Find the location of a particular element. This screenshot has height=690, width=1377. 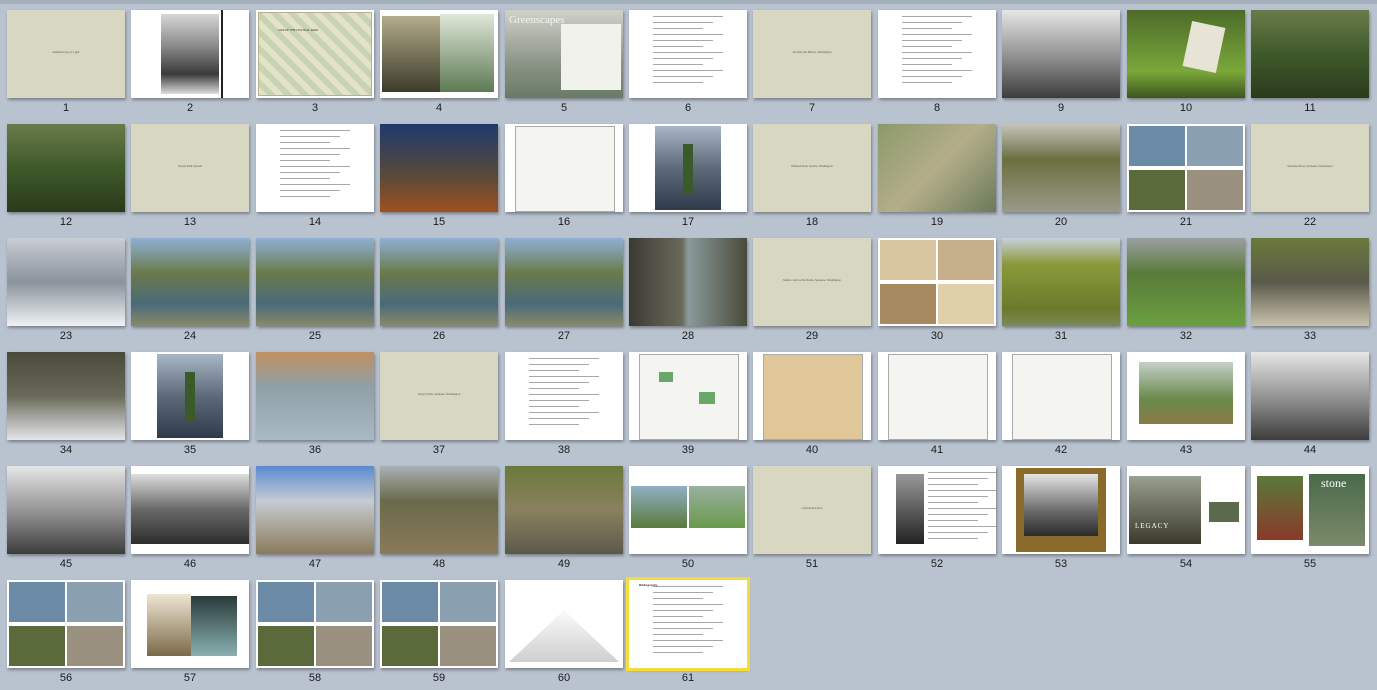

slide-cell: 46 is located at coordinates (193, 521).